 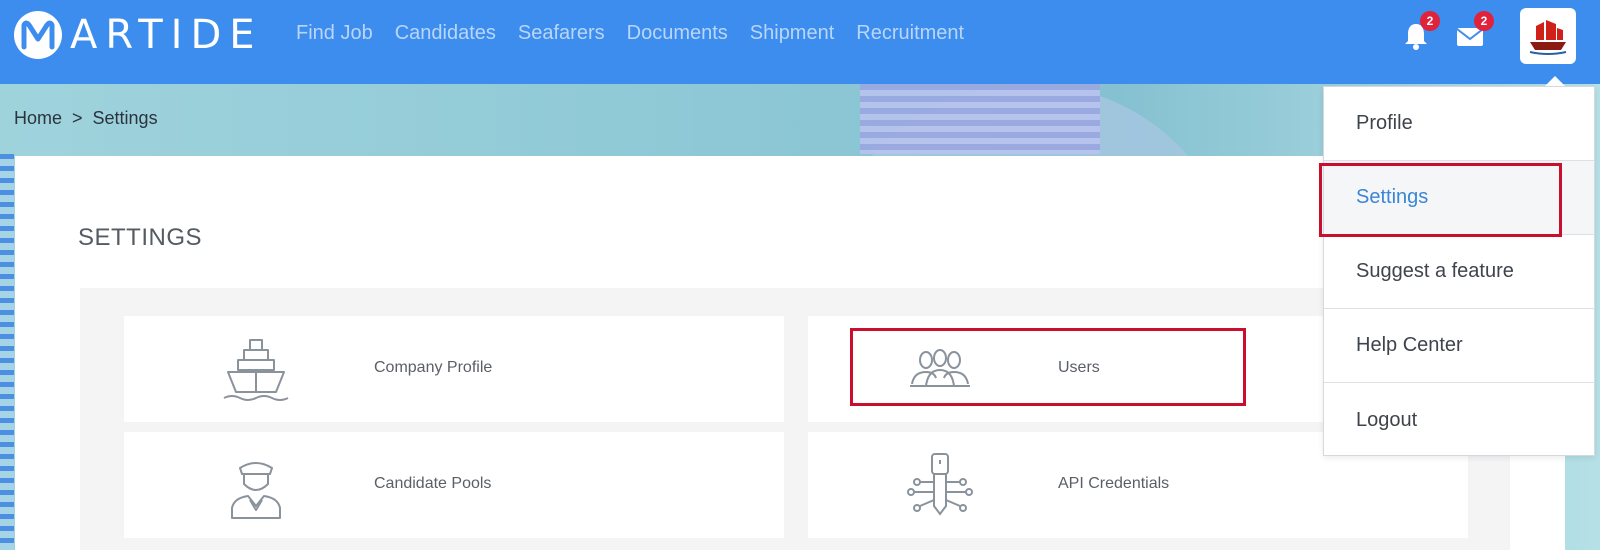 What do you see at coordinates (1440, 200) in the screenshot?
I see `settings-highlight-box` at bounding box center [1440, 200].